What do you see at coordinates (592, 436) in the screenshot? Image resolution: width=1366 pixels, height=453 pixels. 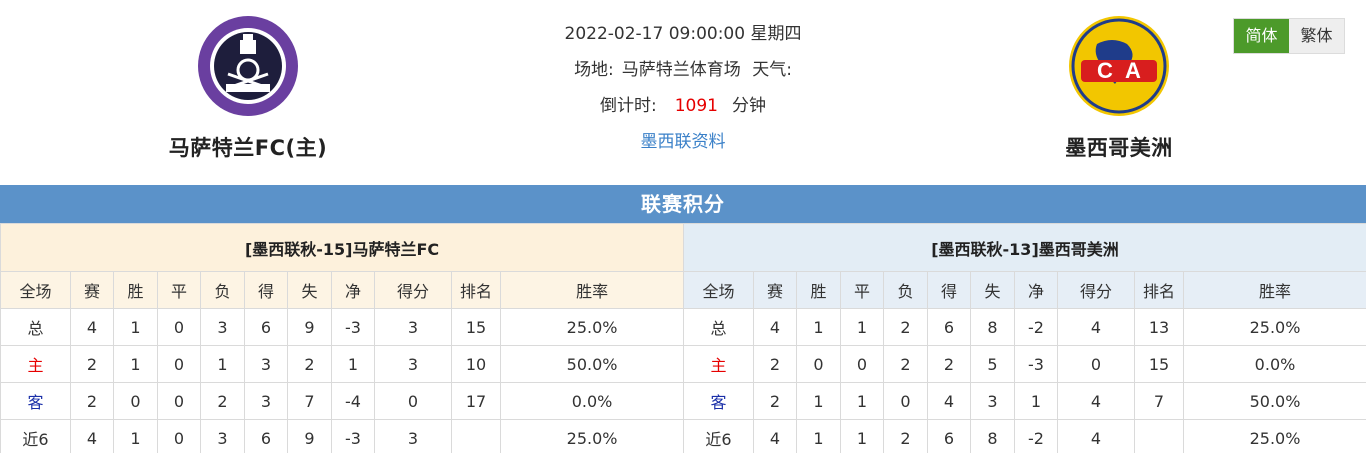 I see `home-table-cell: 25.0%` at bounding box center [592, 436].